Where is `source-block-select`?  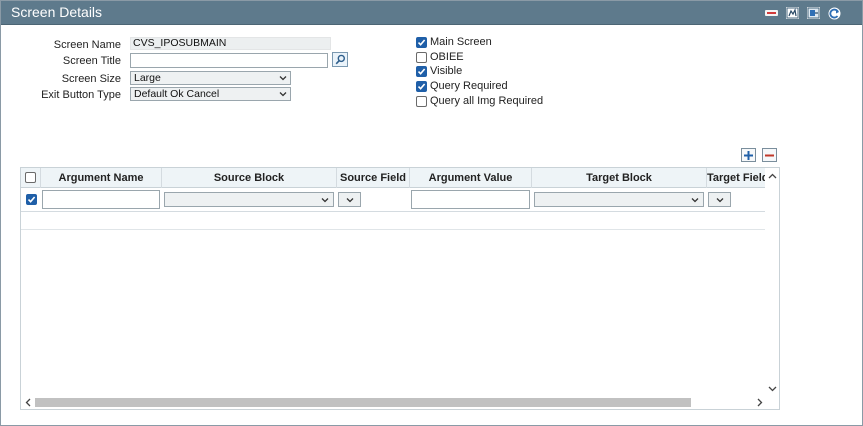
source-block-select is located at coordinates (249, 199).